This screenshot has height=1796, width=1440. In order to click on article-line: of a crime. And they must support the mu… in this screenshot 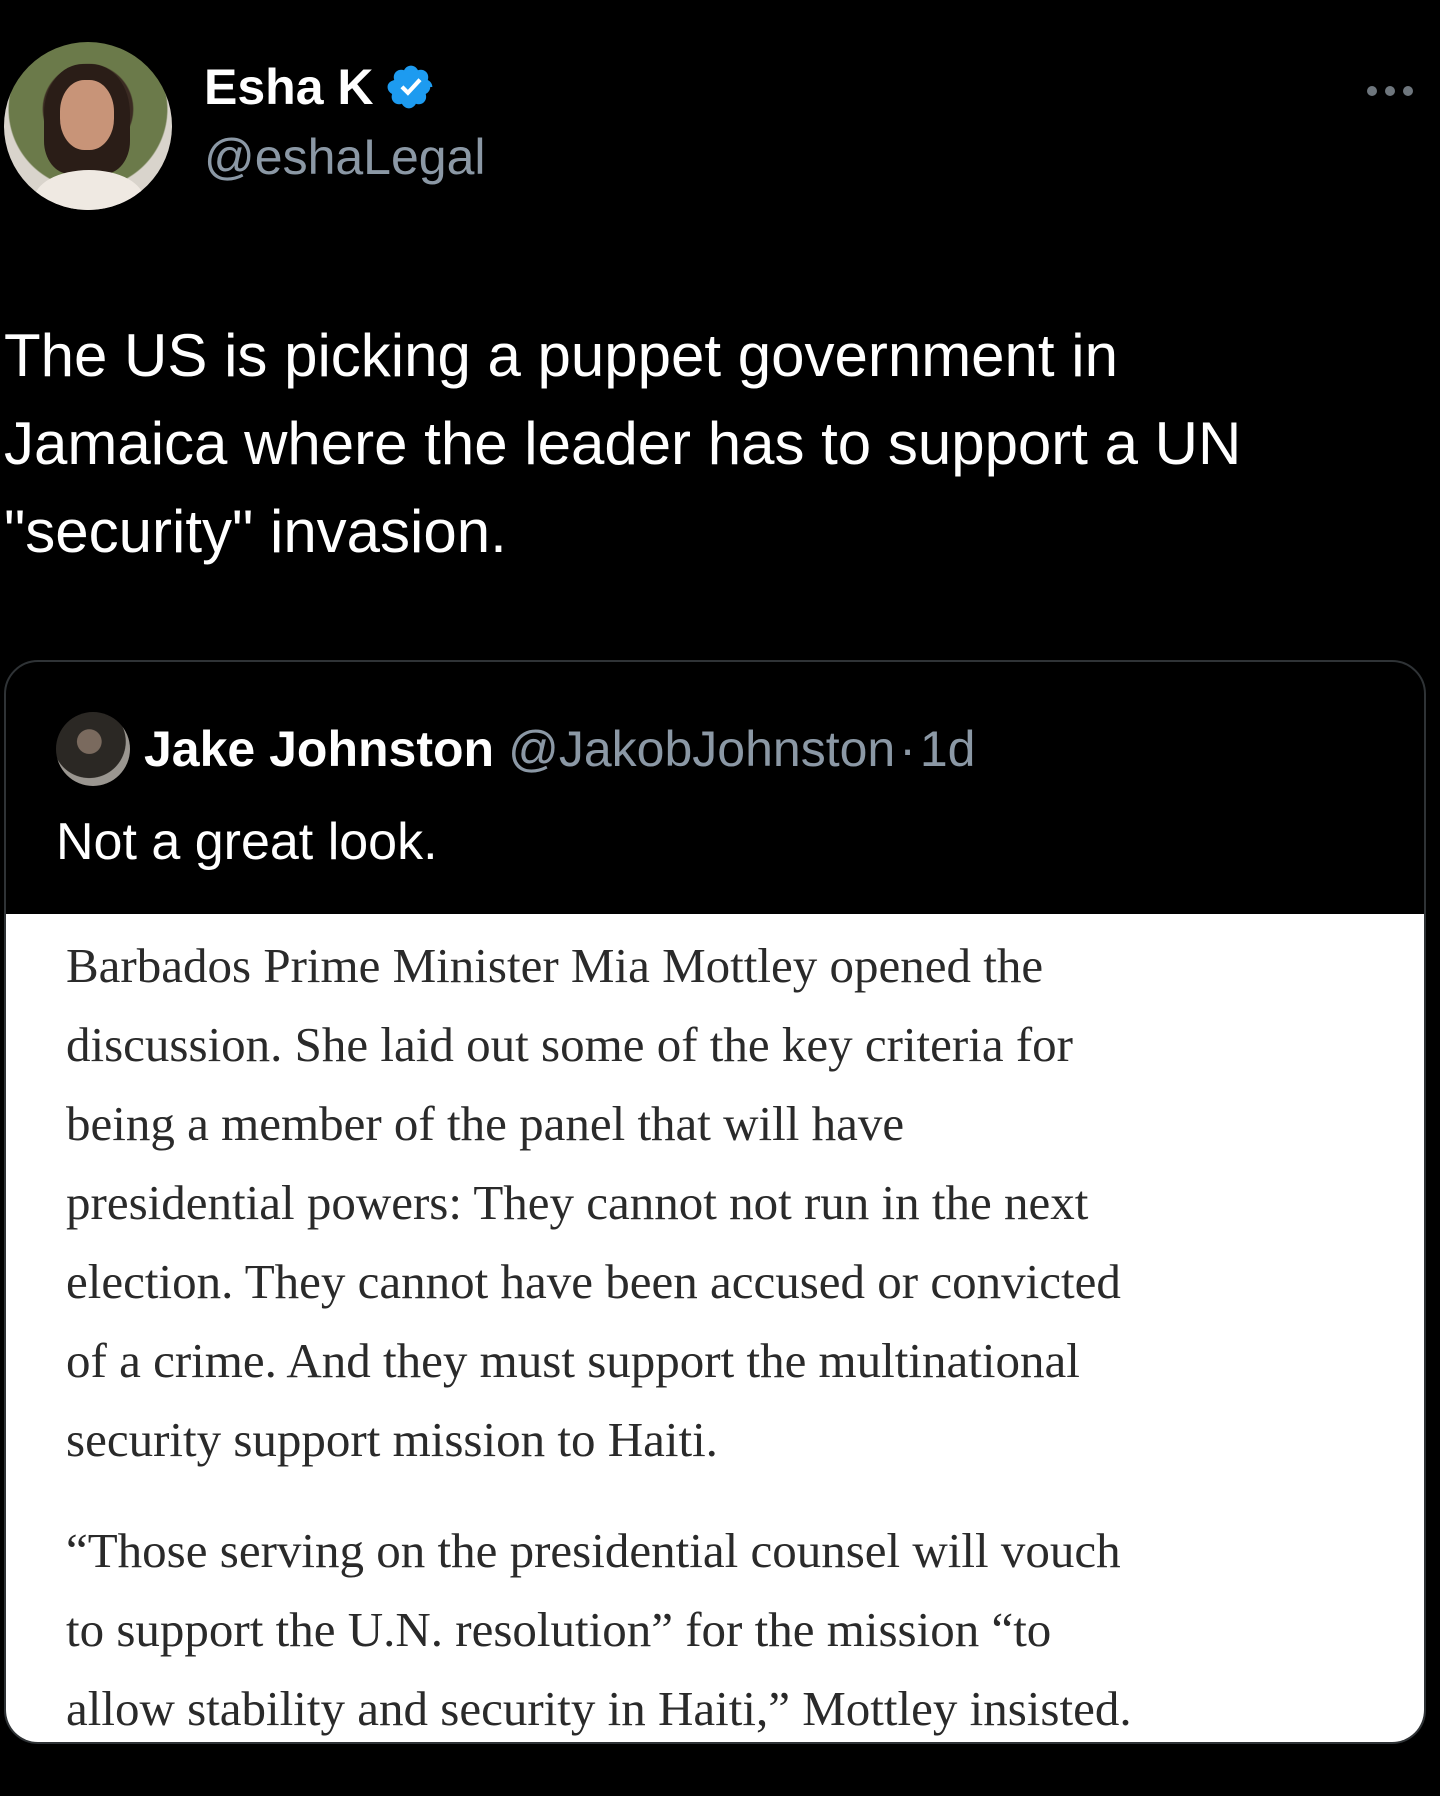, I will do `click(573, 1360)`.